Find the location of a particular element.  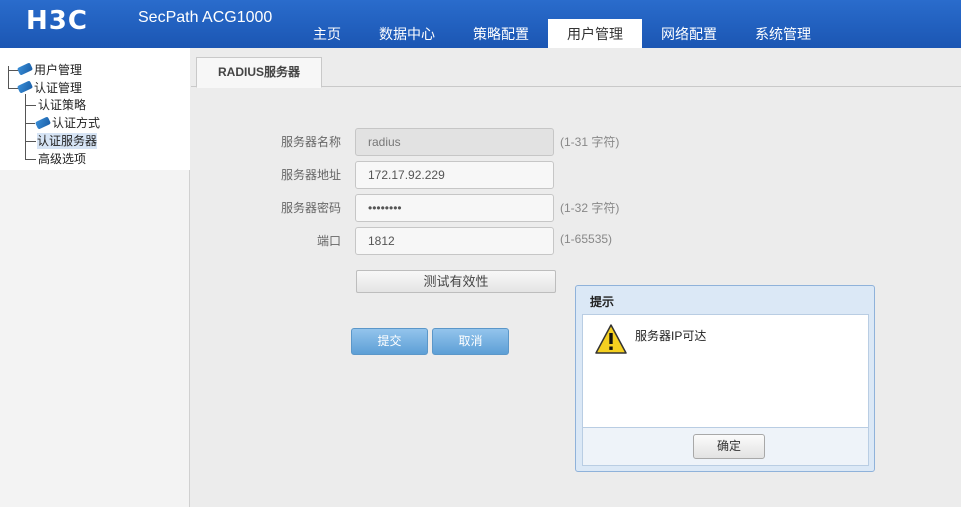

server-address-label: 服务器地址 is located at coordinates (310, 175).